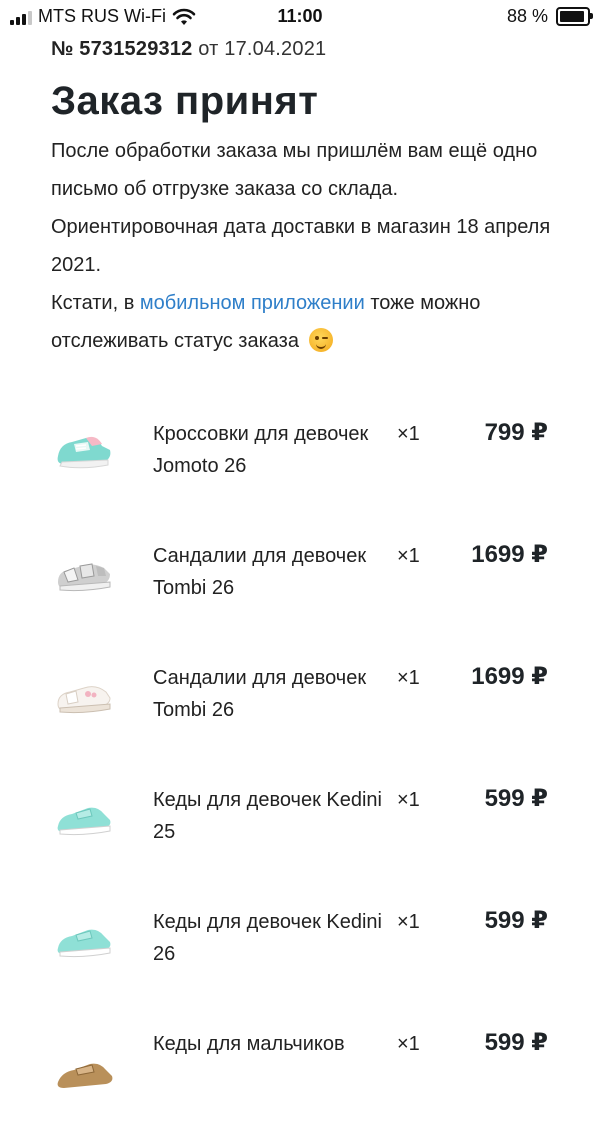 The width and height of the screenshot is (600, 1142). I want to click on list-item: Кроссовки для девочек Jomoto 26 ×1 799 ₽, so click(300, 471).